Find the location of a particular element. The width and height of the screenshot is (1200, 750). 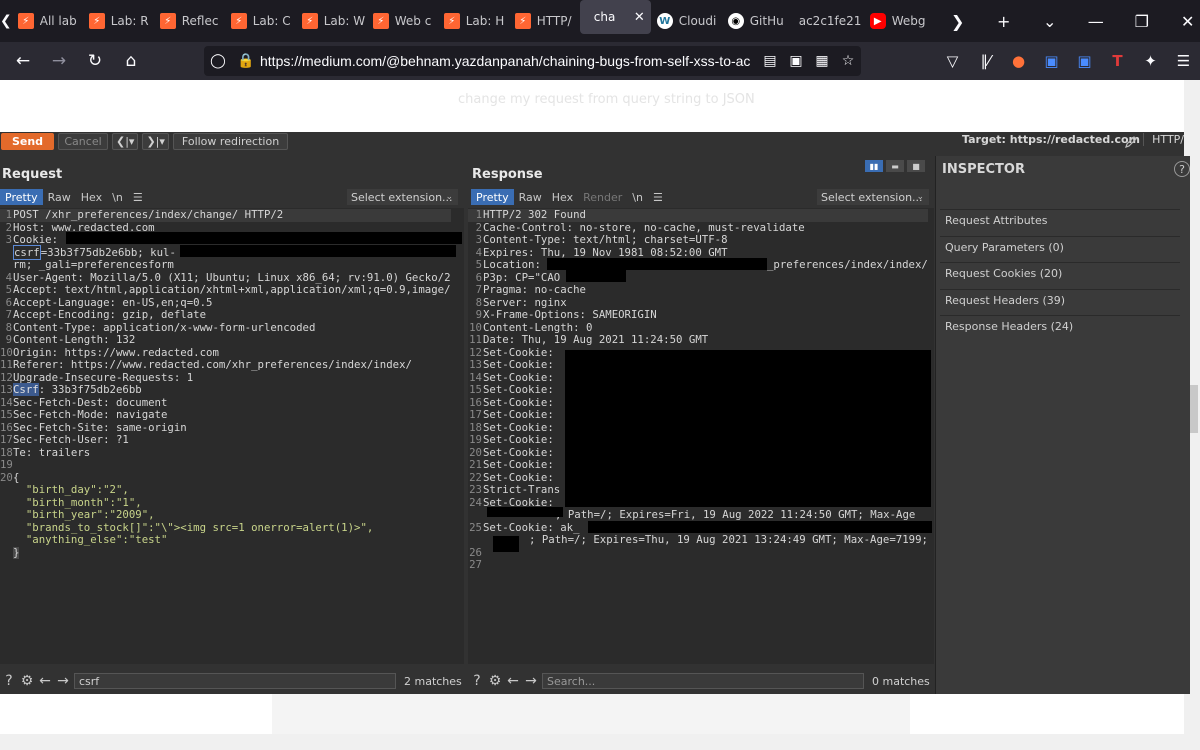

tab-label: Webg is located at coordinates (908, 21).